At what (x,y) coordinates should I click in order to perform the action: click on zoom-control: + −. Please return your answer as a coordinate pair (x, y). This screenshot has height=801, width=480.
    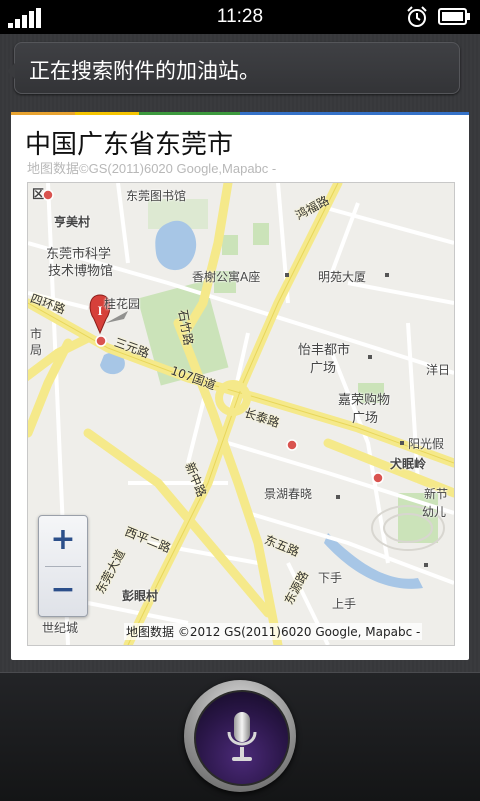
    Looking at the image, I should click on (63, 566).